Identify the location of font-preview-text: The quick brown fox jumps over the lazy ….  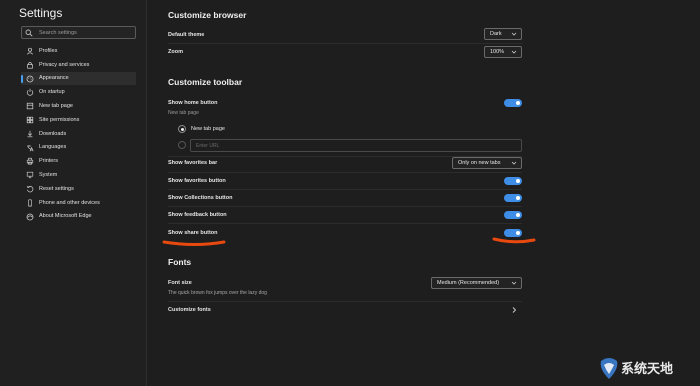
(217, 293).